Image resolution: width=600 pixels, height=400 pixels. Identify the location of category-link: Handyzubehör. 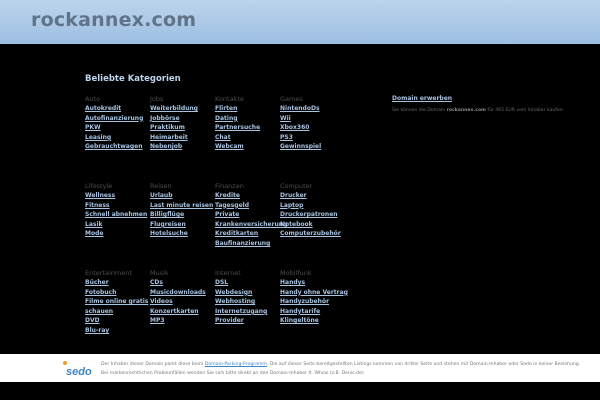
(313, 302).